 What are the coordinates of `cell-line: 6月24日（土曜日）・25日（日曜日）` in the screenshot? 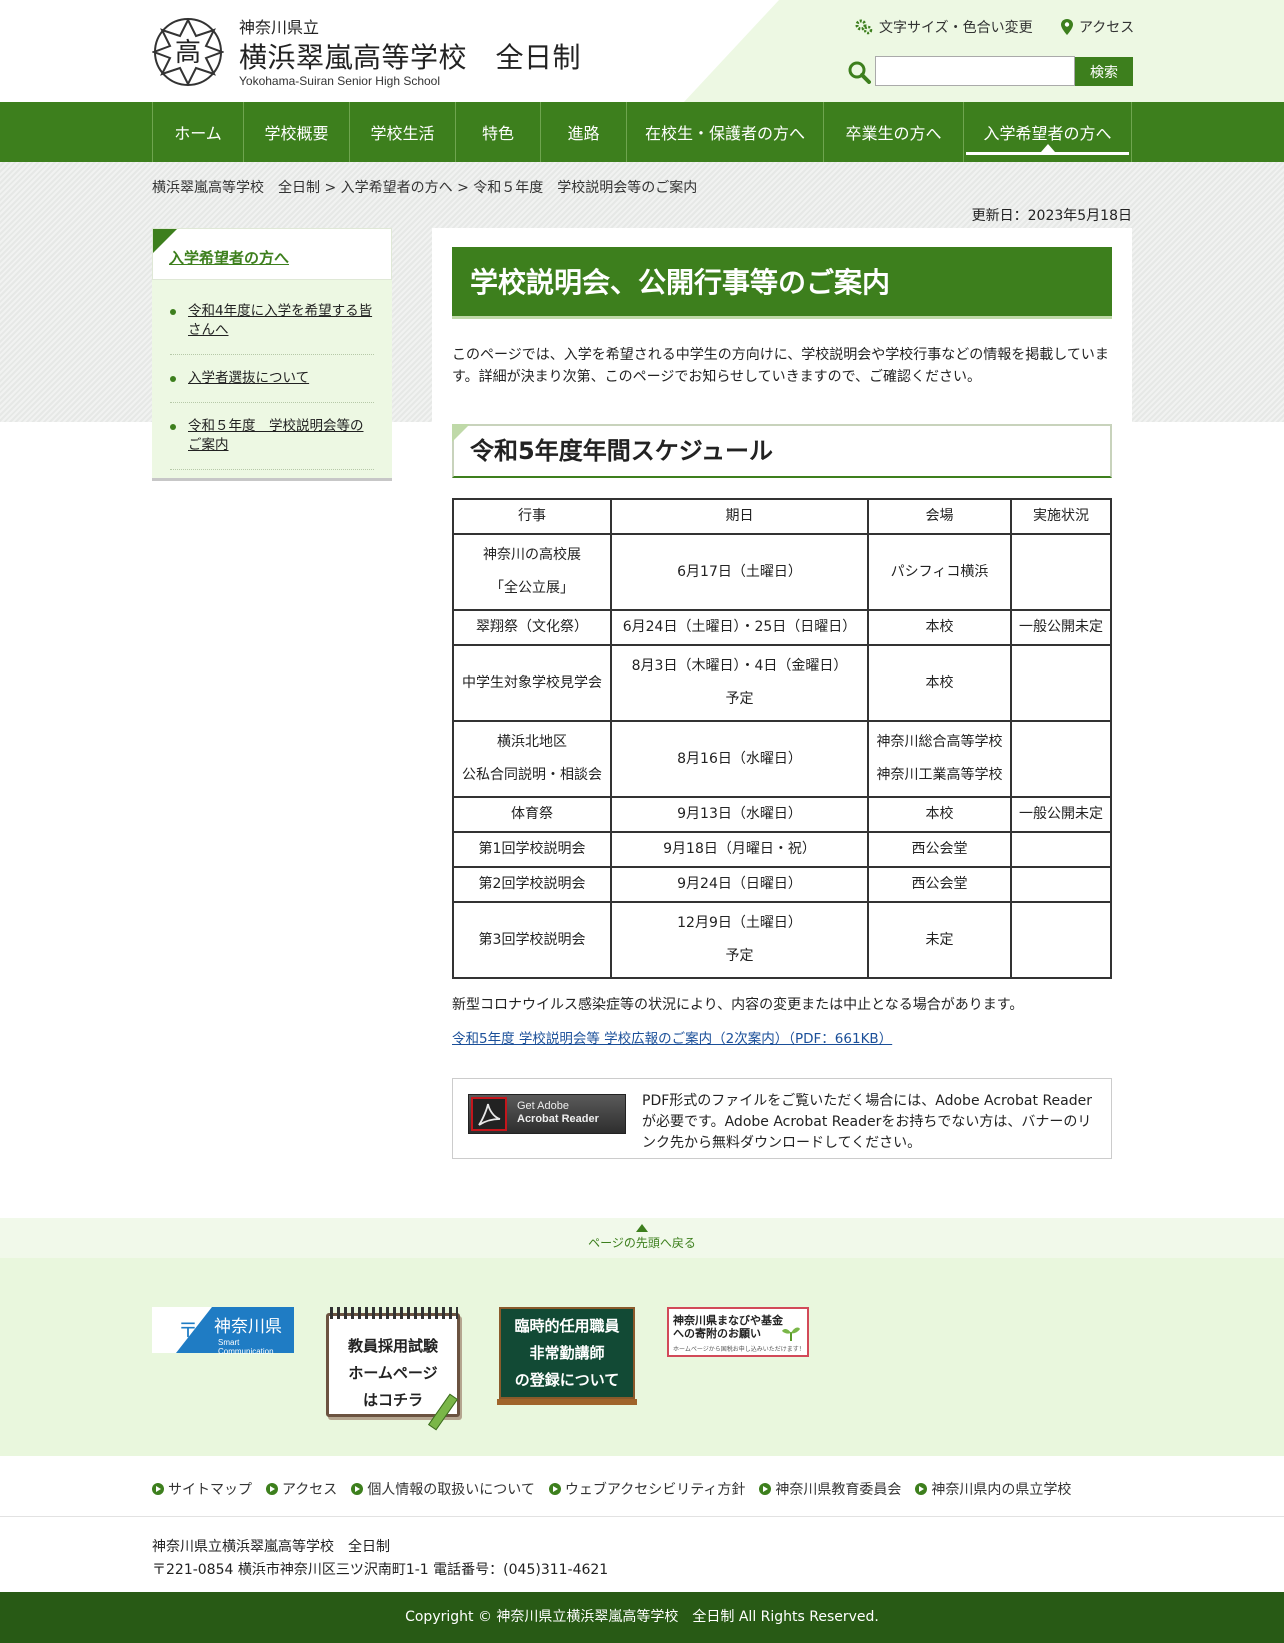 It's located at (739, 627).